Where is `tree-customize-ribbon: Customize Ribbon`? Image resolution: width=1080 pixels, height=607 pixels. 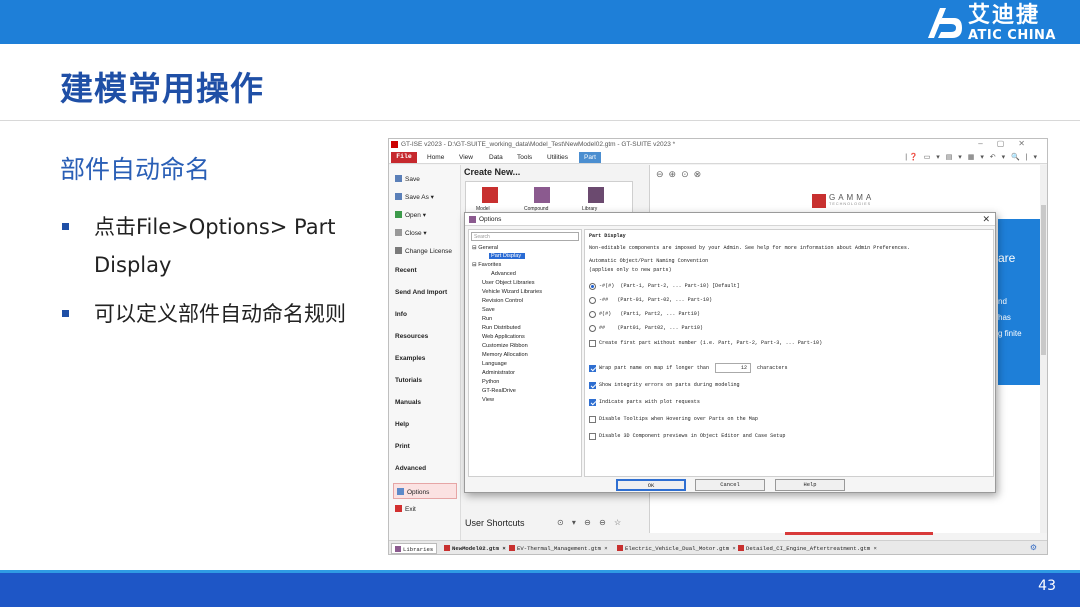
tree-customize-ribbon: Customize Ribbon is located at coordinates (505, 346).